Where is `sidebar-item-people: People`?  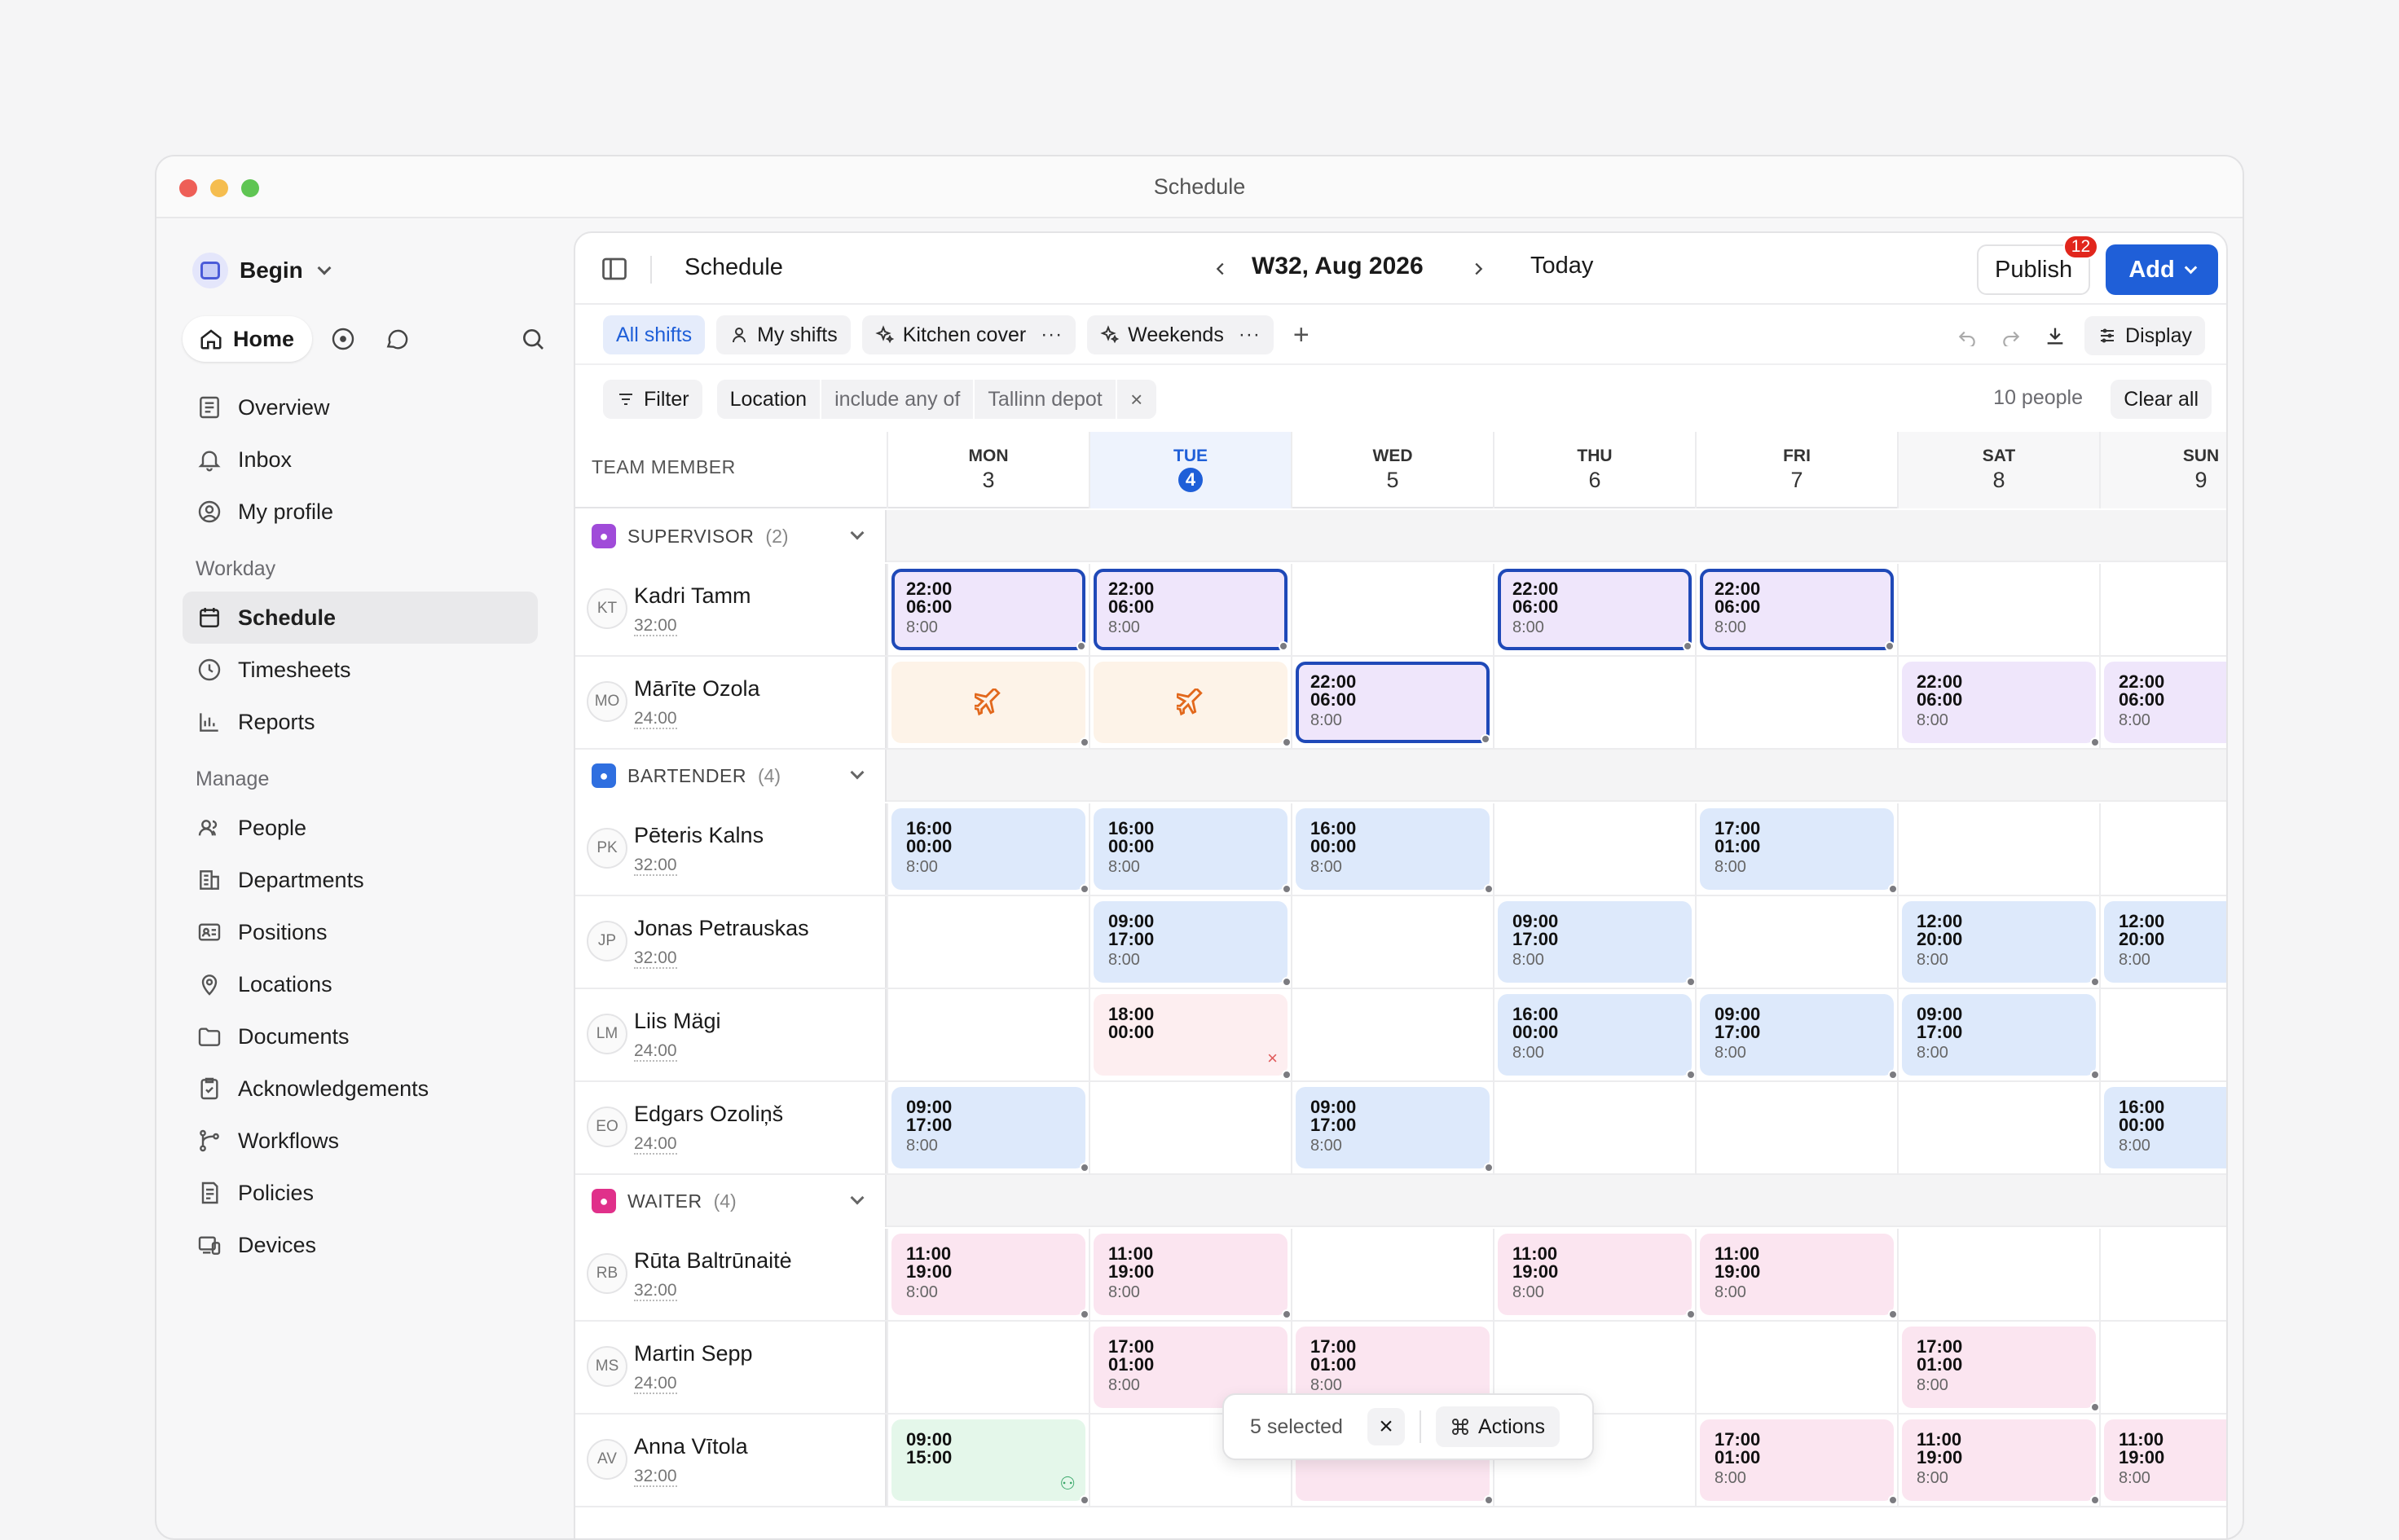
sidebar-item-people: People is located at coordinates (361, 828).